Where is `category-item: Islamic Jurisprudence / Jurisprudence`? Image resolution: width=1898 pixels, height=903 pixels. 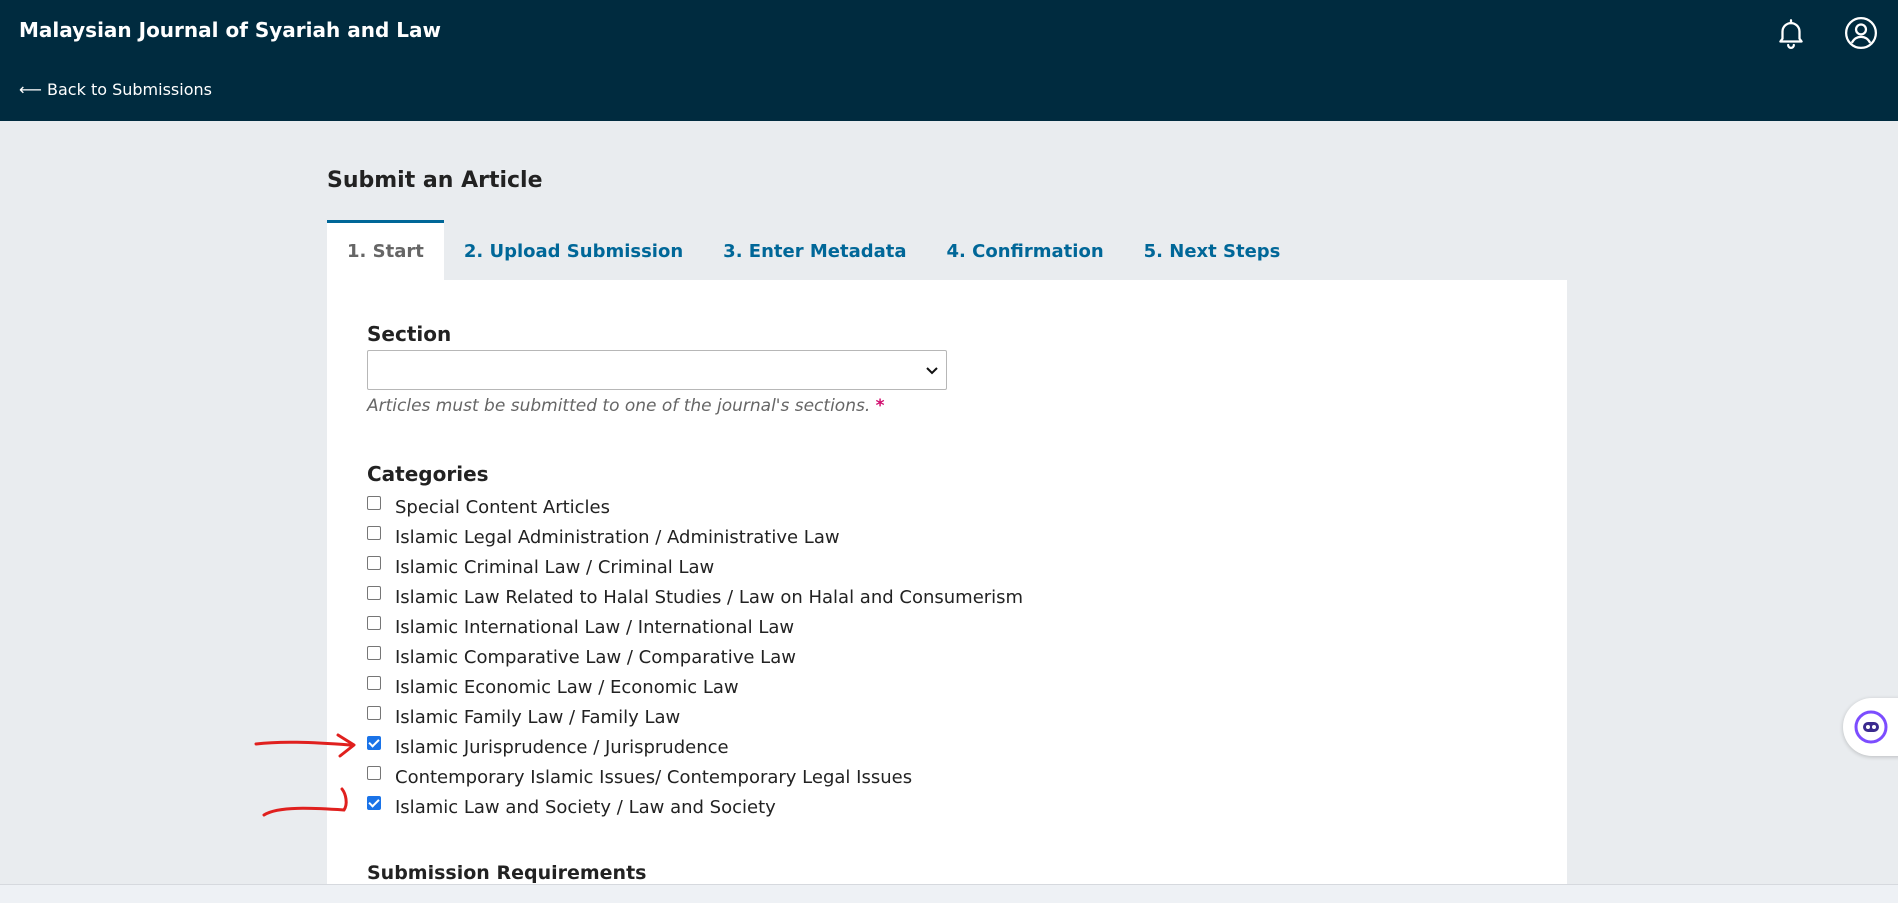
category-item: Islamic Jurisprudence / Jurisprudence is located at coordinates (695, 747).